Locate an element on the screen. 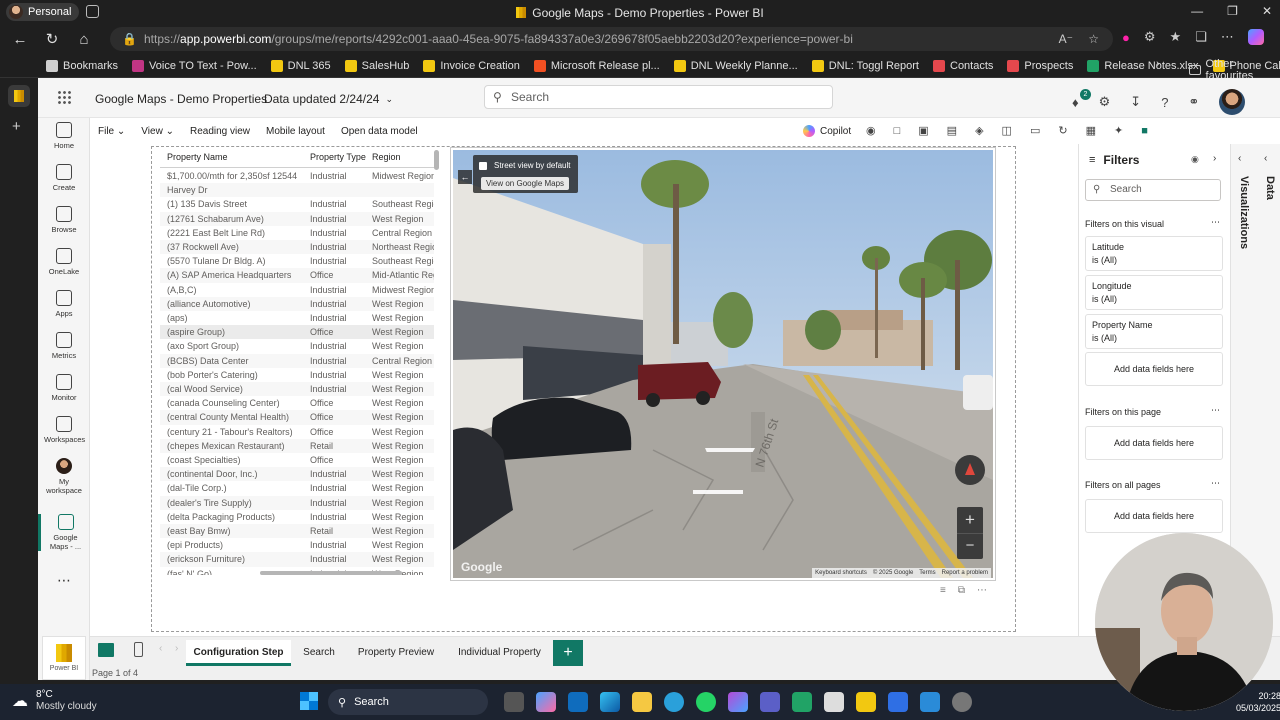  open-data-model-button: Open data model is located at coordinates (379, 131).